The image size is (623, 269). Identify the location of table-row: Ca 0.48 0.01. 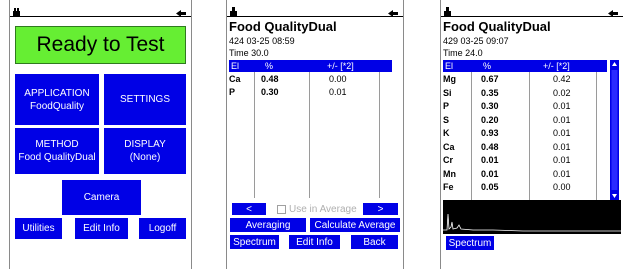
(525, 147).